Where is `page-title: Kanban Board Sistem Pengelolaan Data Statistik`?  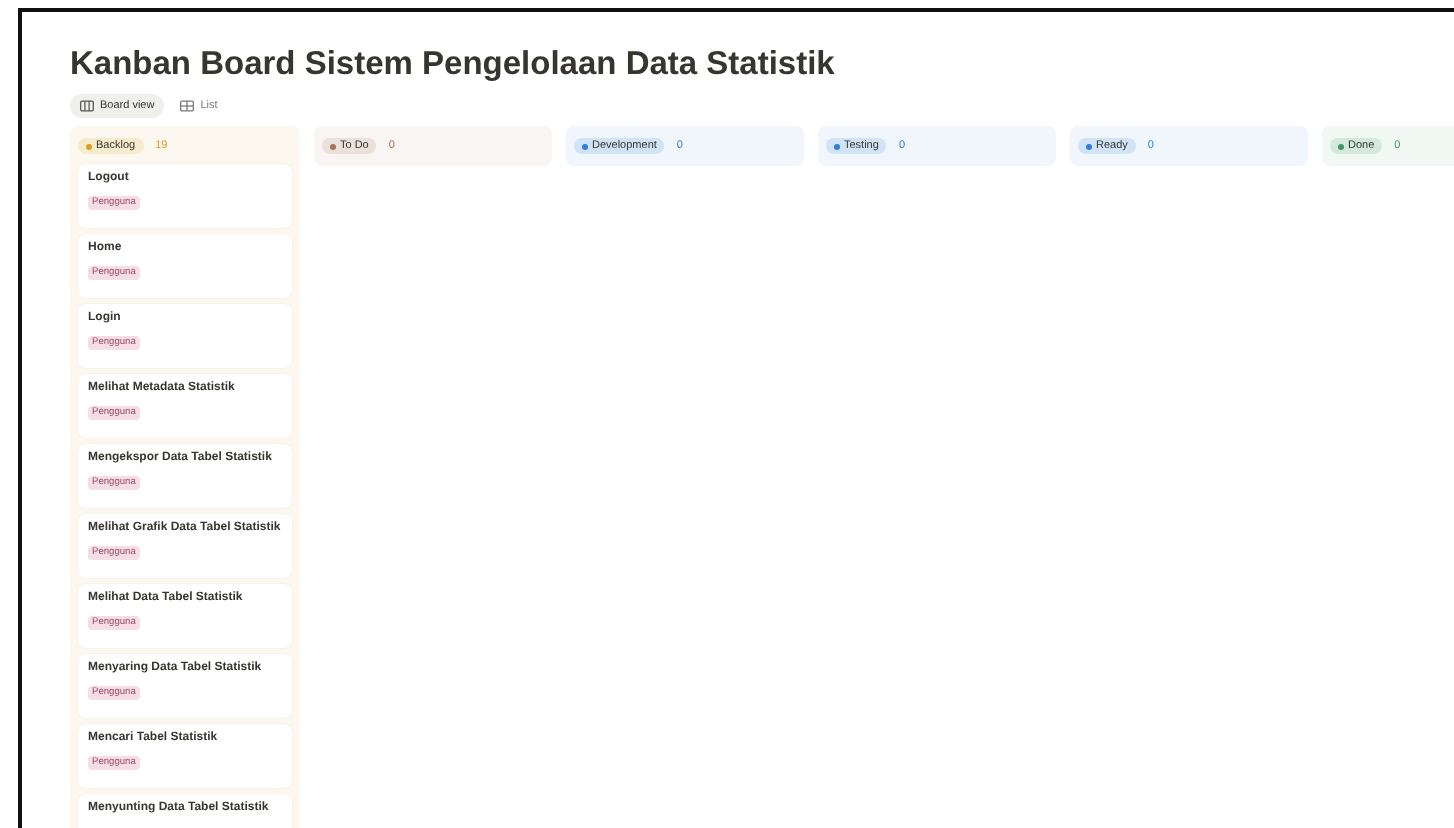 page-title: Kanban Board Sistem Pengelolaan Data Statistik is located at coordinates (453, 65).